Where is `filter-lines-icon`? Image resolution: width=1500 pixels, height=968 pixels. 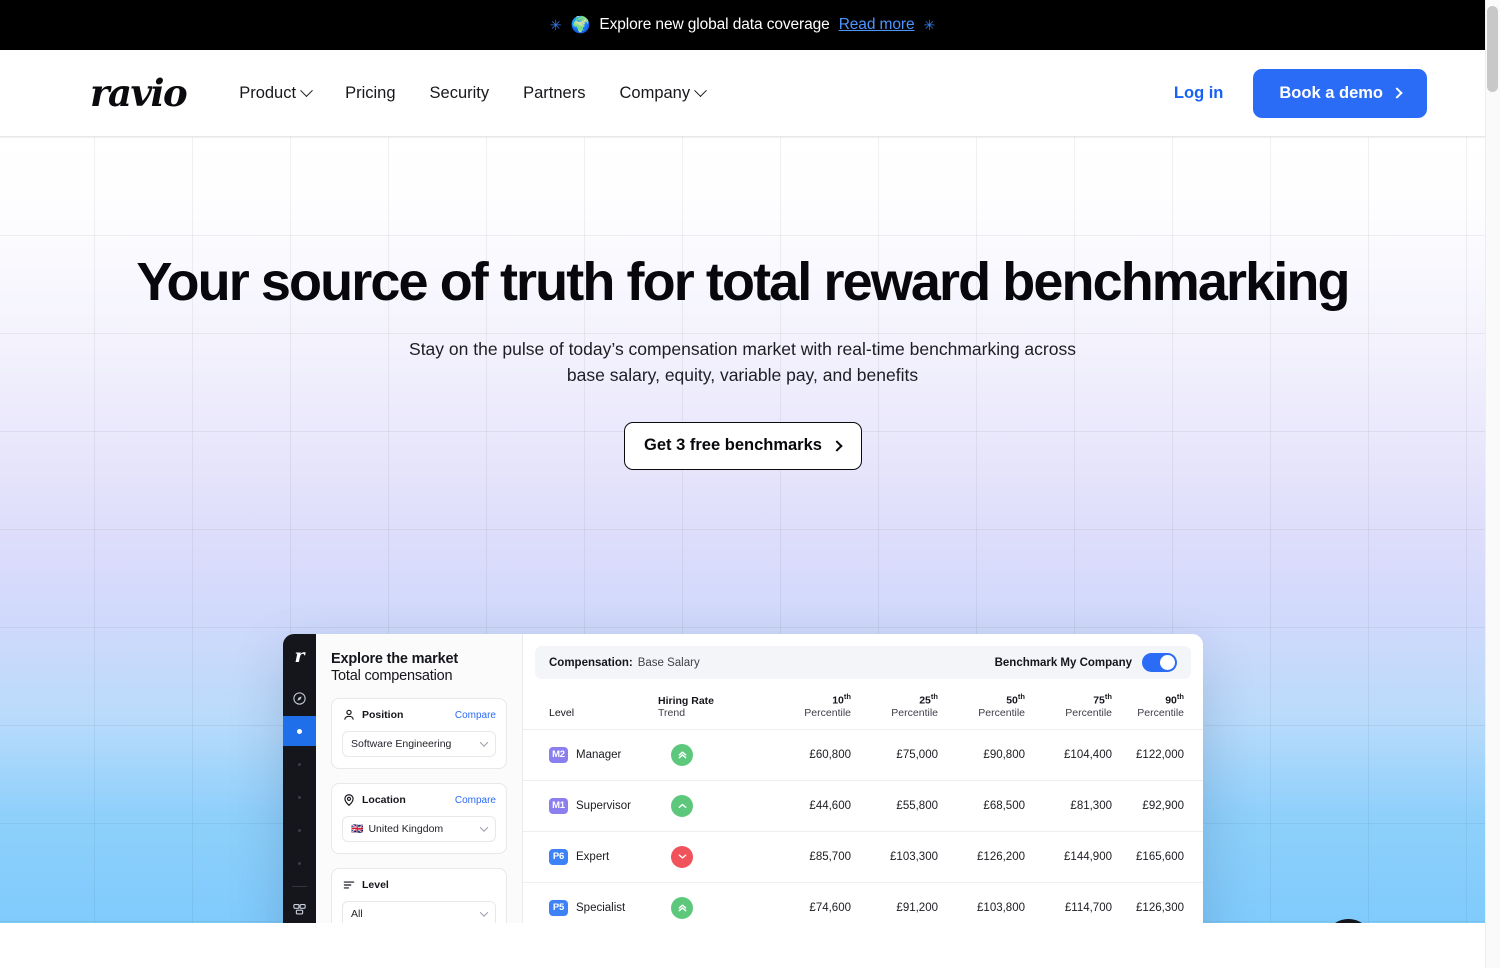
filter-lines-icon is located at coordinates (349, 885).